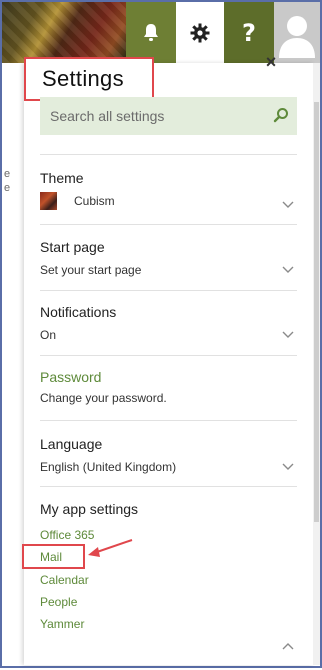  Describe the element at coordinates (71, 444) in the screenshot. I see `language-label: Language` at that location.